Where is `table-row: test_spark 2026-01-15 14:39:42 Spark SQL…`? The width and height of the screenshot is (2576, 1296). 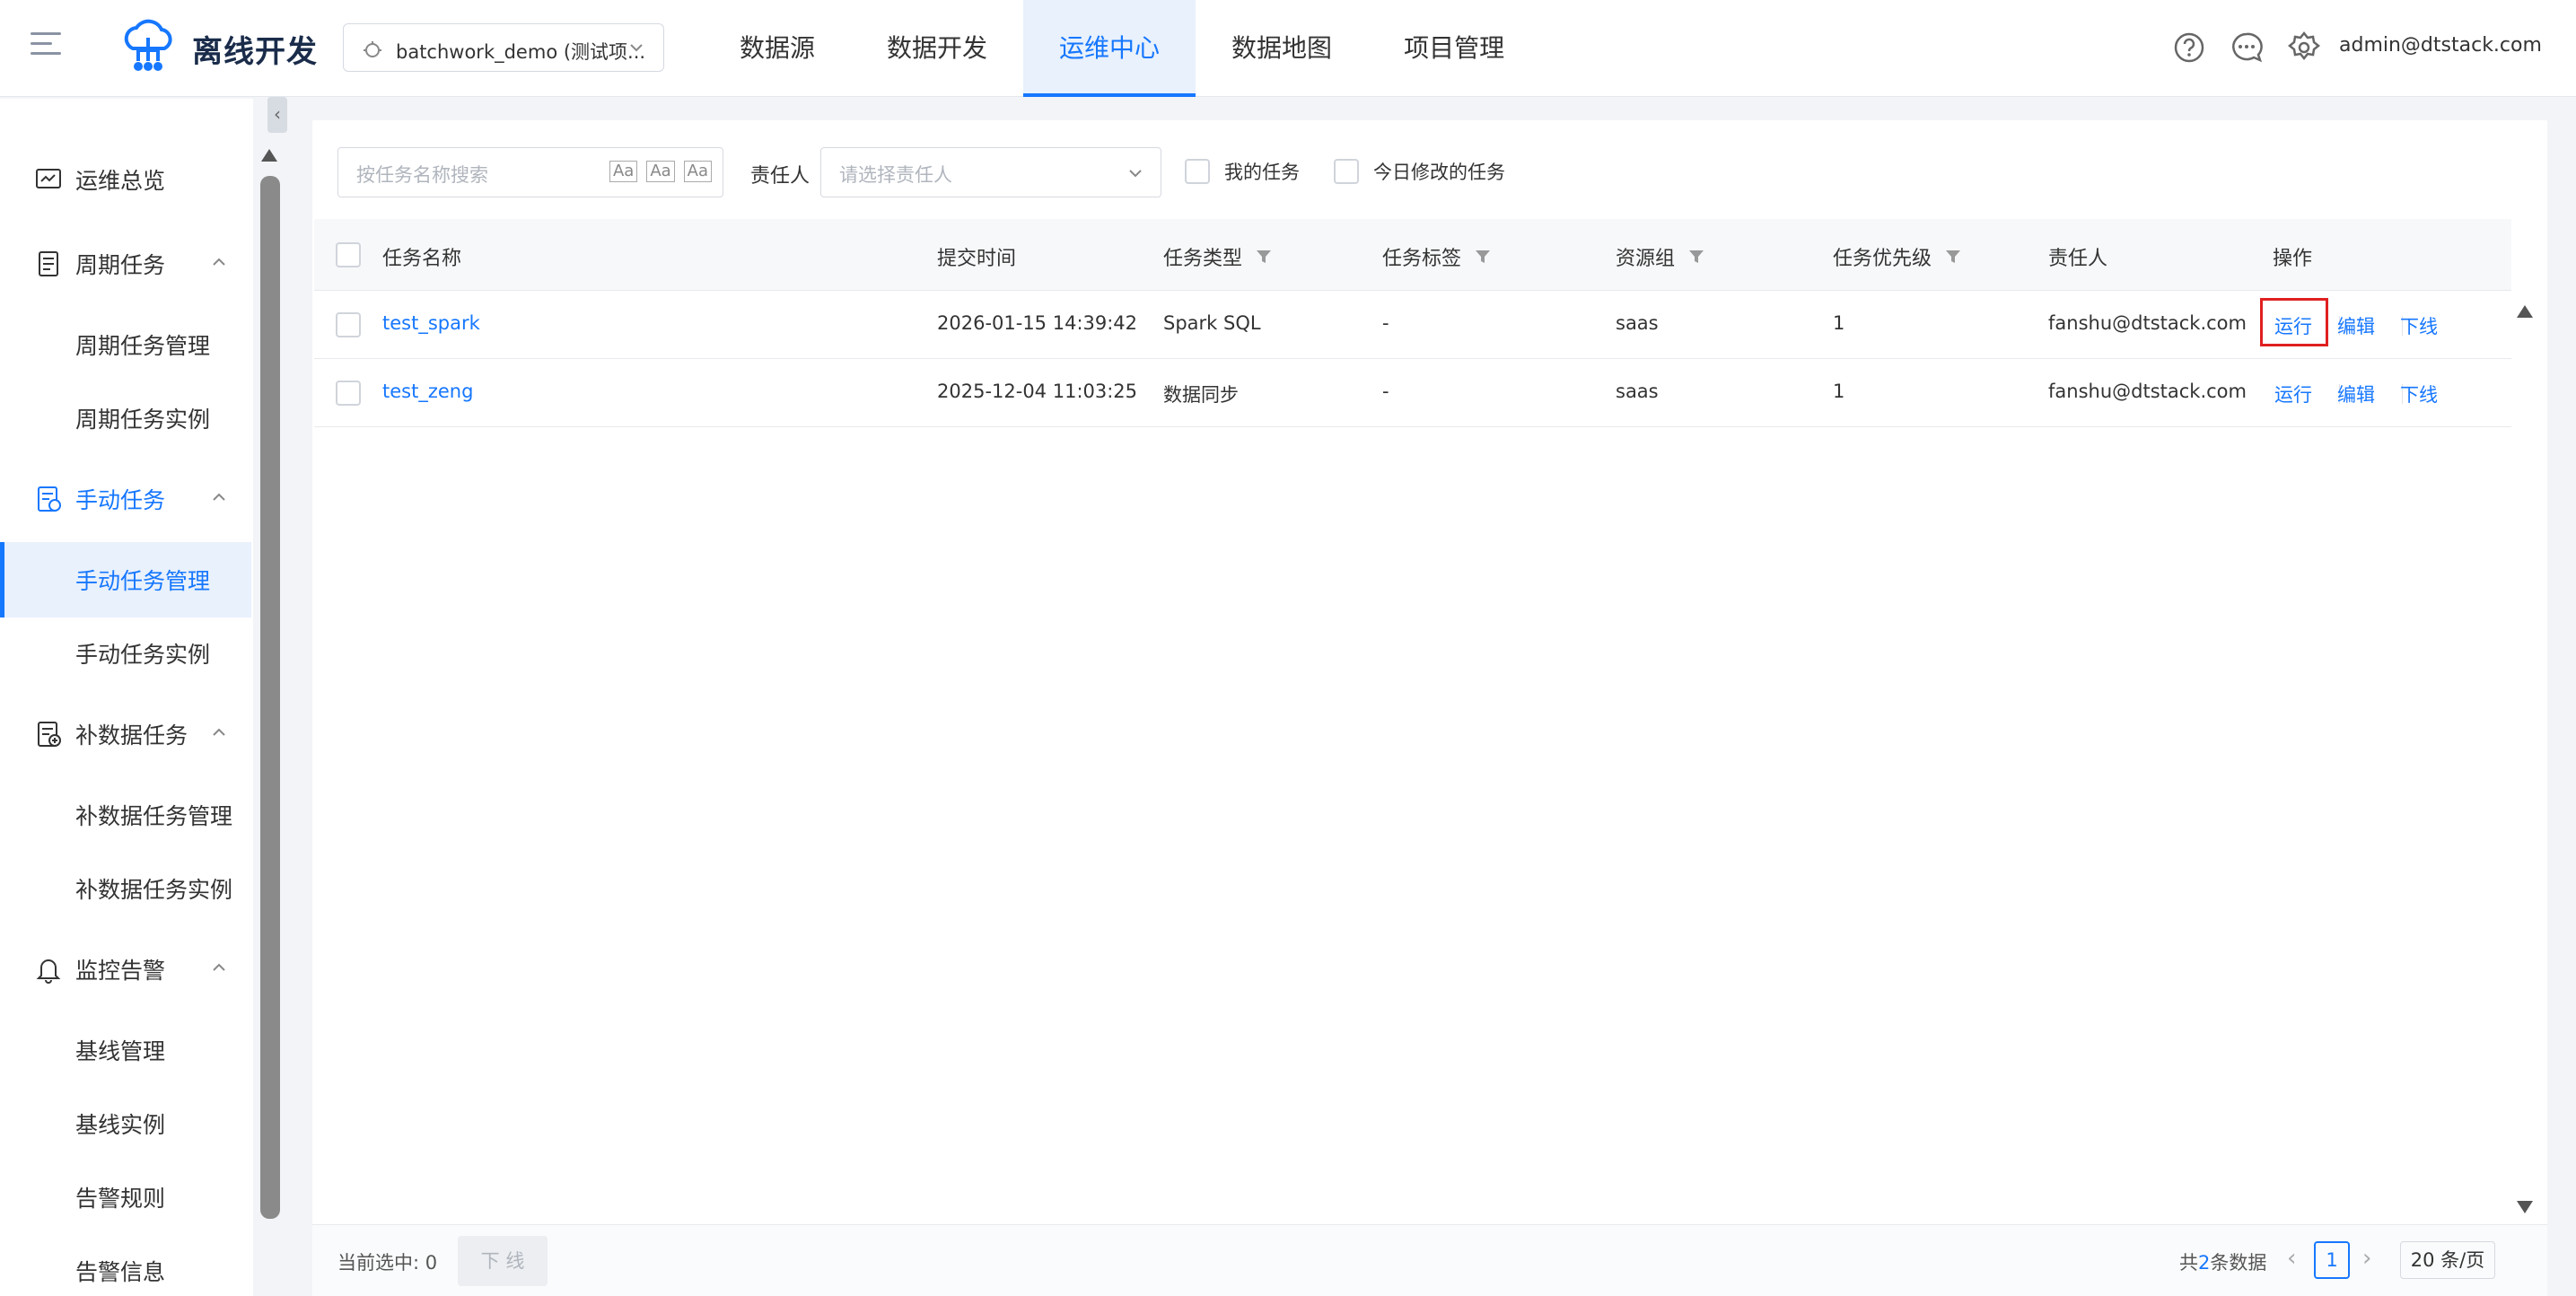 table-row: test_spark 2026-01-15 14:39:42 Spark SQL… is located at coordinates (1412, 325).